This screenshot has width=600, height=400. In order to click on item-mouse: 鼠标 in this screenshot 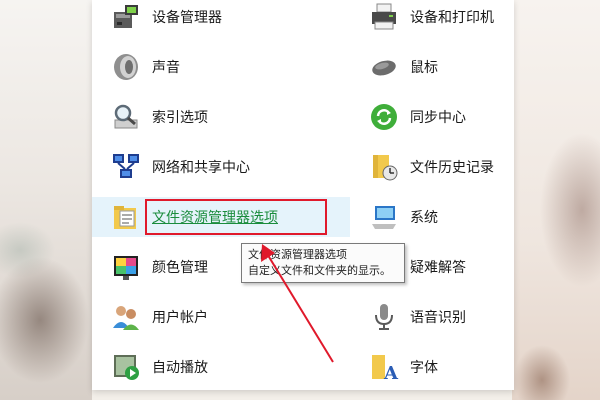, I will do `click(432, 67)`.